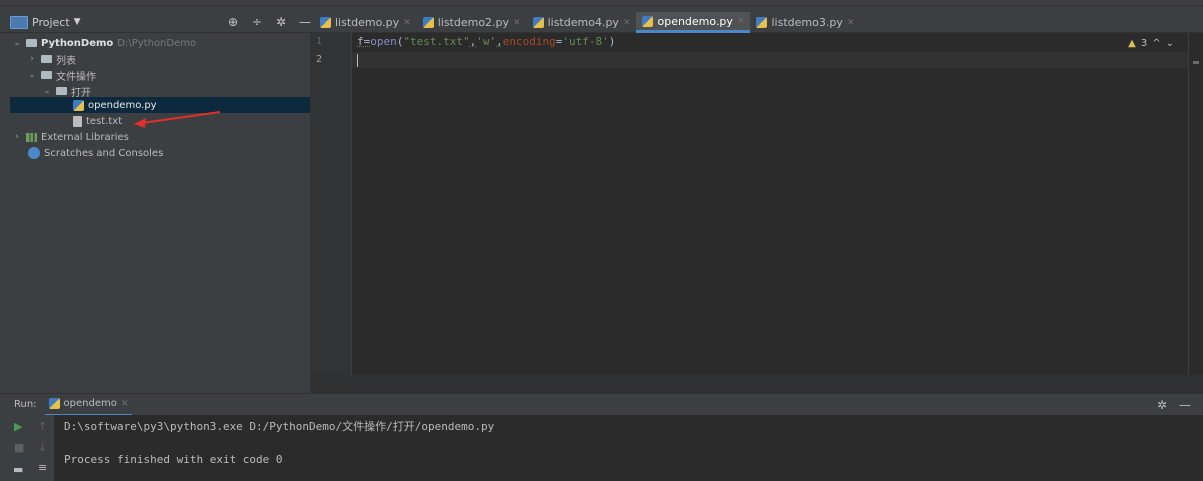 This screenshot has height=481, width=1203. I want to click on library-label: External Libraries, so click(85, 137).